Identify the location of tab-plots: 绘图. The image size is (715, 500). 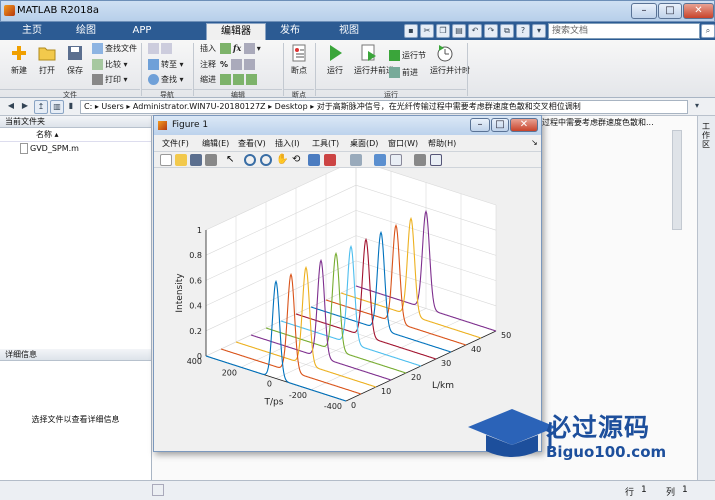
(86, 31).